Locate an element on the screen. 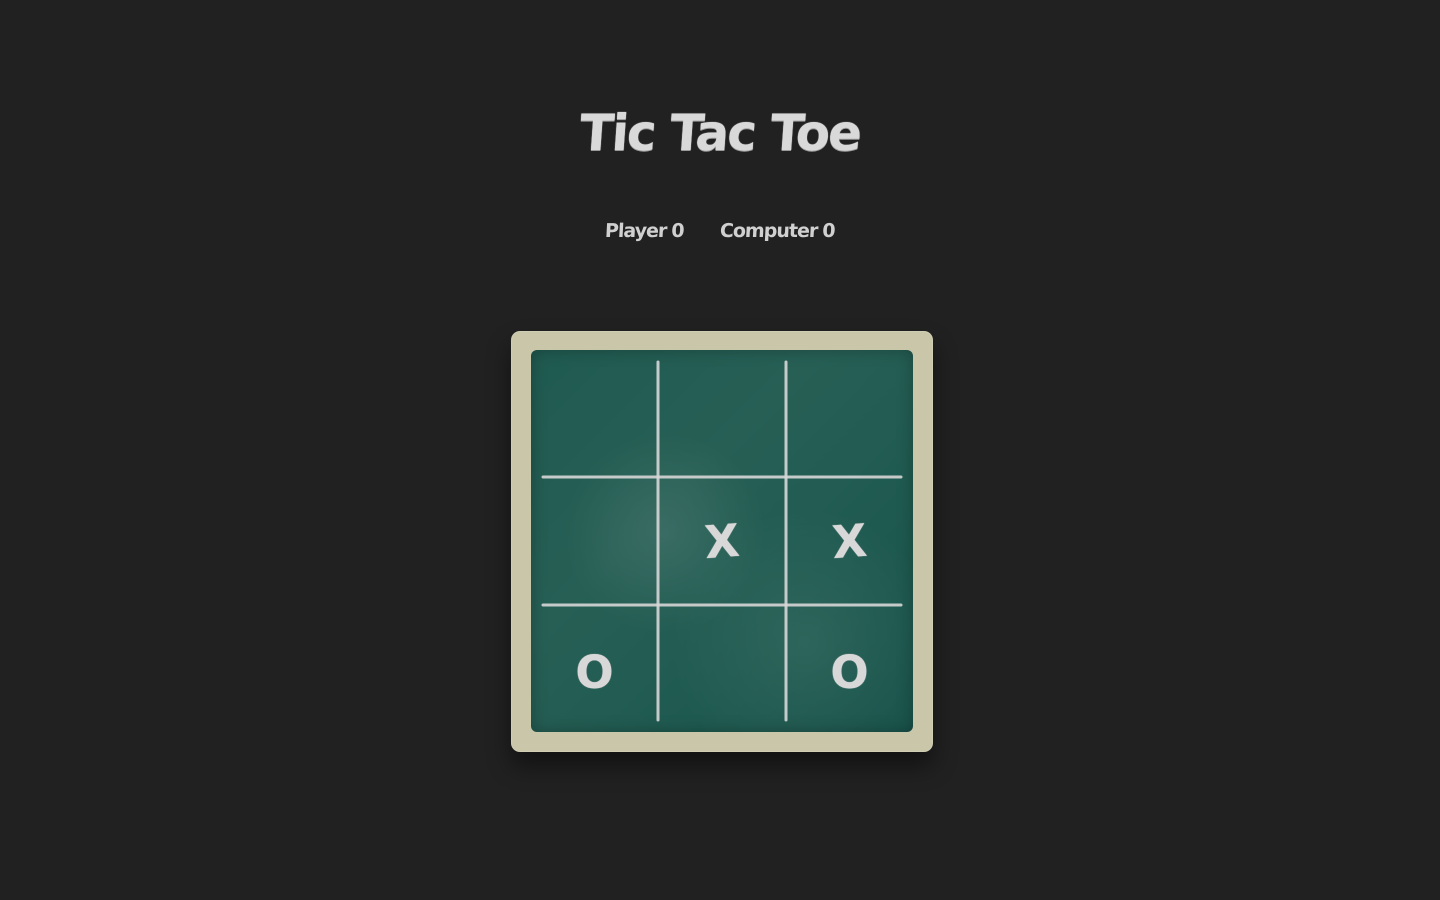  board-cell-1-2: X is located at coordinates (847, 541).